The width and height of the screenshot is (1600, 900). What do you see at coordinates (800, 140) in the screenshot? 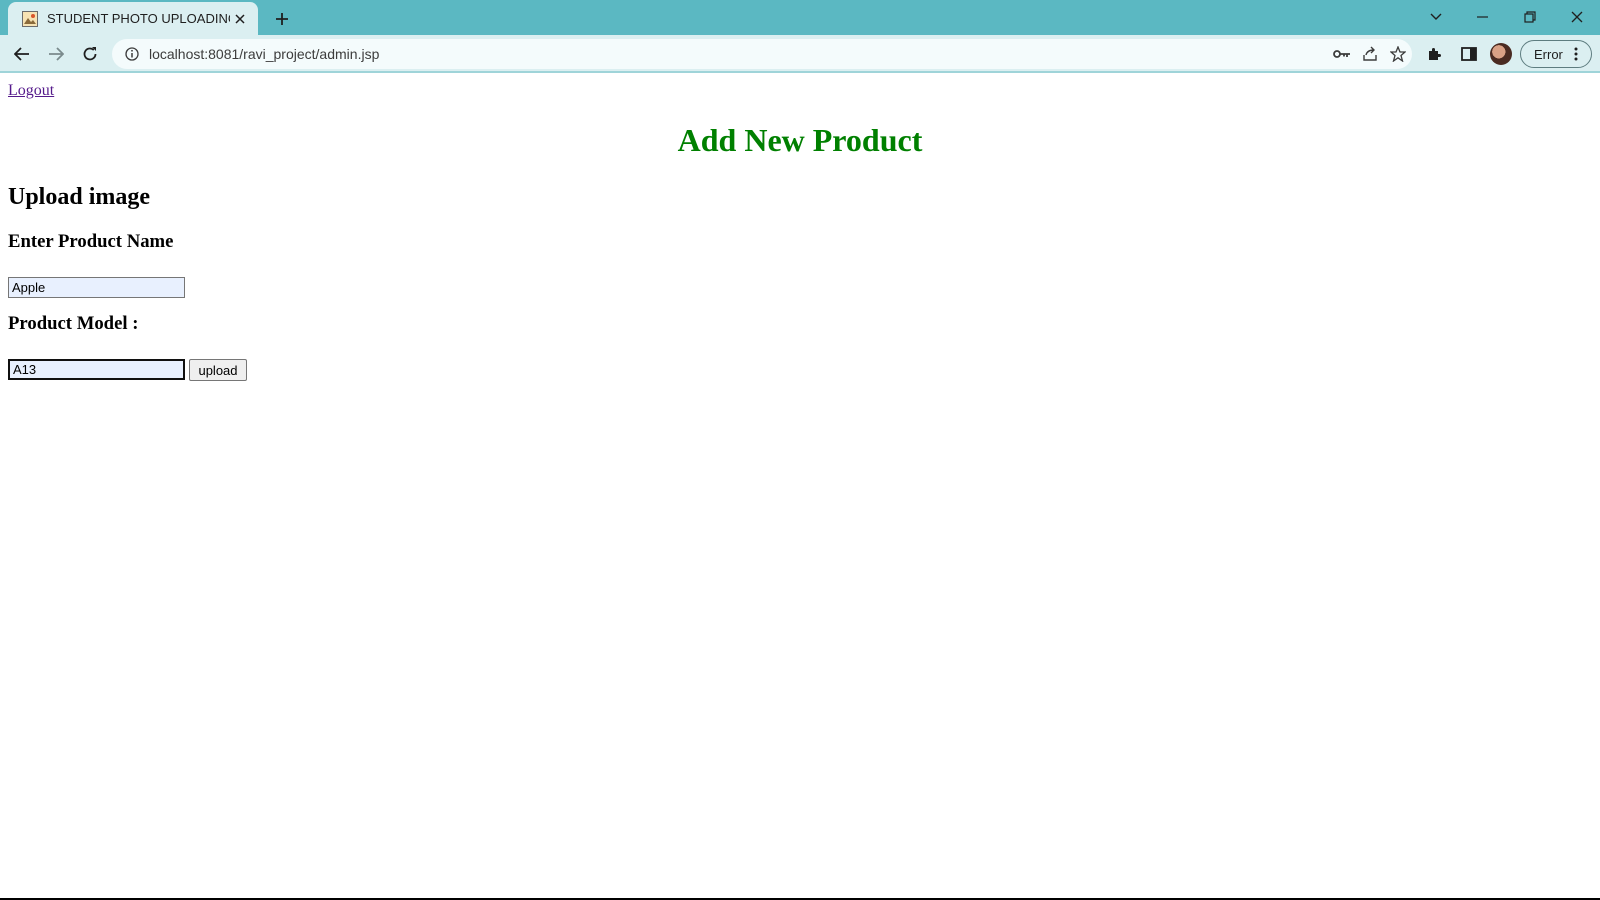
I see `page-title: Add New Product` at bounding box center [800, 140].